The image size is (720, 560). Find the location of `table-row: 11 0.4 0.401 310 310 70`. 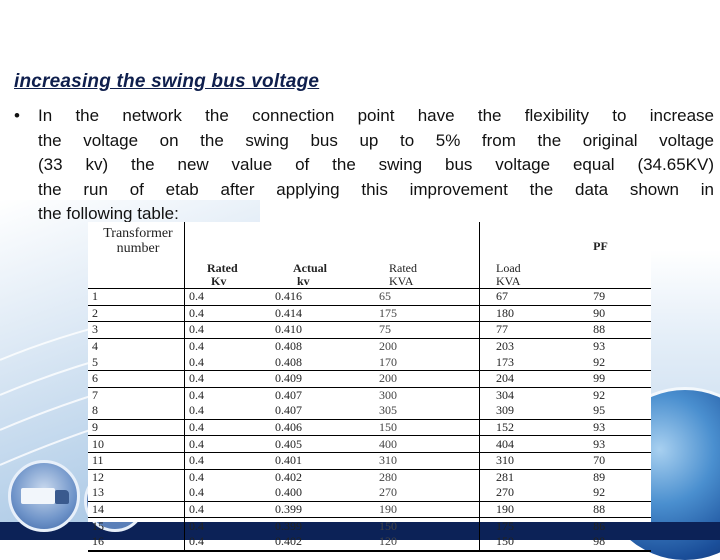

table-row: 11 0.4 0.401 310 310 70 is located at coordinates (369, 461).